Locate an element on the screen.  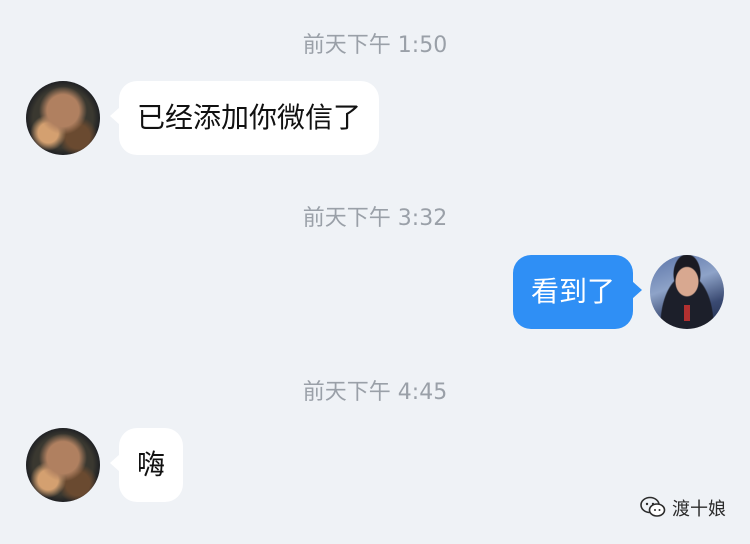
wechat-icon is located at coordinates (653, 510).